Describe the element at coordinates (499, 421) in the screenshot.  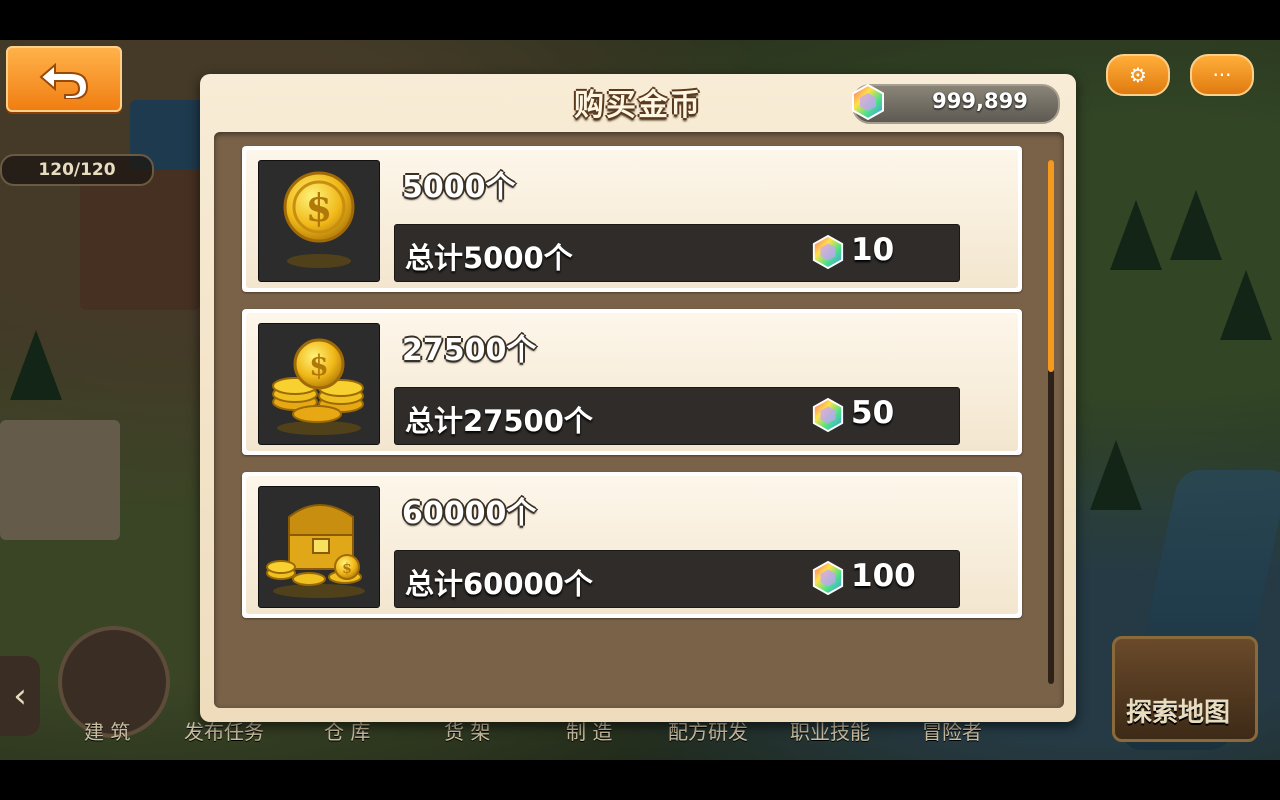
I see `item-total: 总计27500个` at that location.